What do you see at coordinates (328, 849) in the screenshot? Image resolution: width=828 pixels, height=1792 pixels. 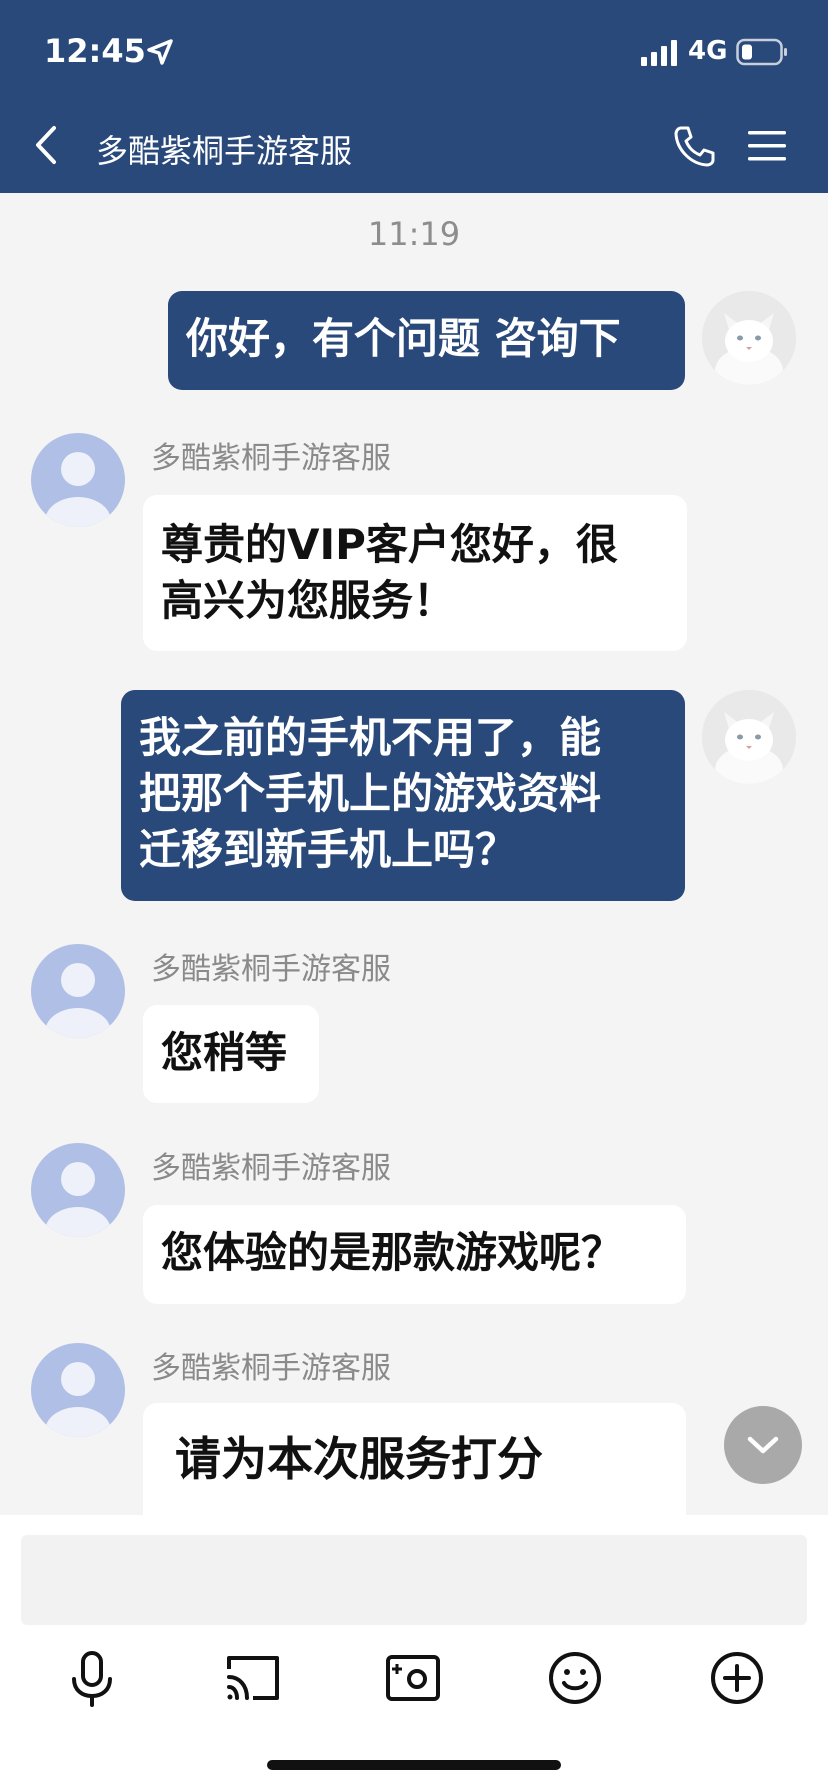 I see `message-line: 迁移到新手机上吗？` at bounding box center [328, 849].